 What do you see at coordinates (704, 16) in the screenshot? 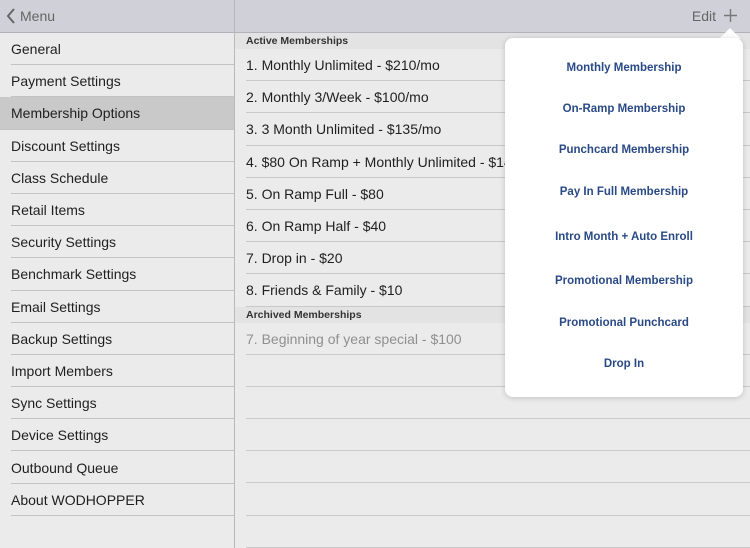
I see `edit-button: Edit` at bounding box center [704, 16].